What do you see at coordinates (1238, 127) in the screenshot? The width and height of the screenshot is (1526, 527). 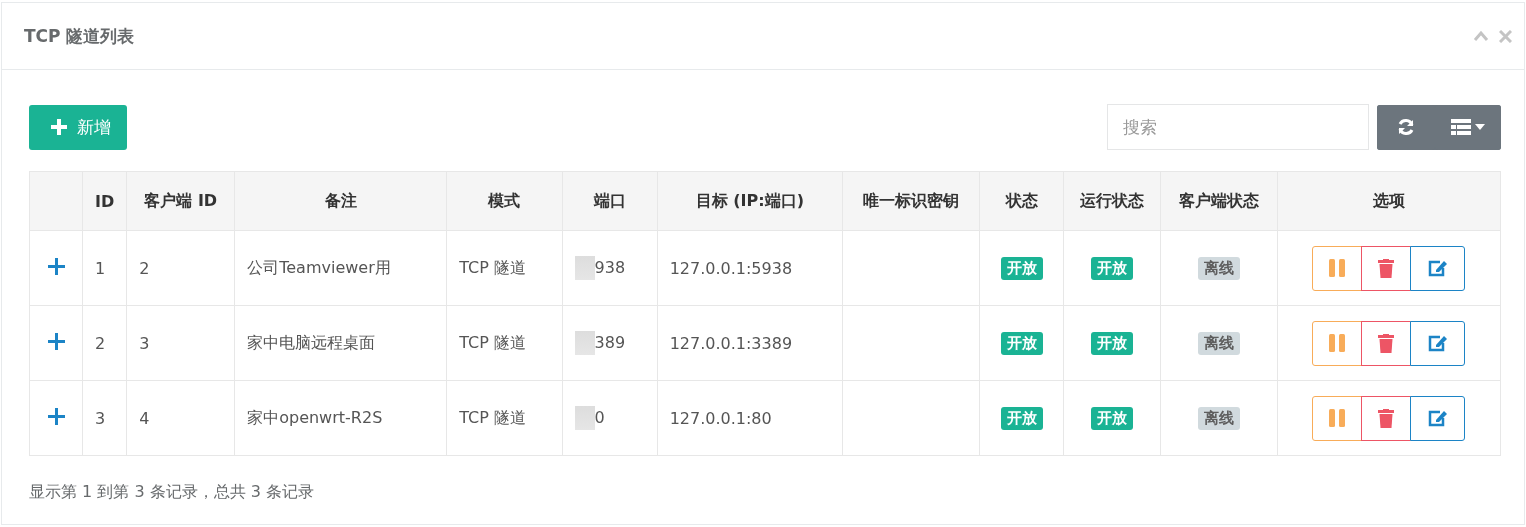 I see `search-field: 搜索` at bounding box center [1238, 127].